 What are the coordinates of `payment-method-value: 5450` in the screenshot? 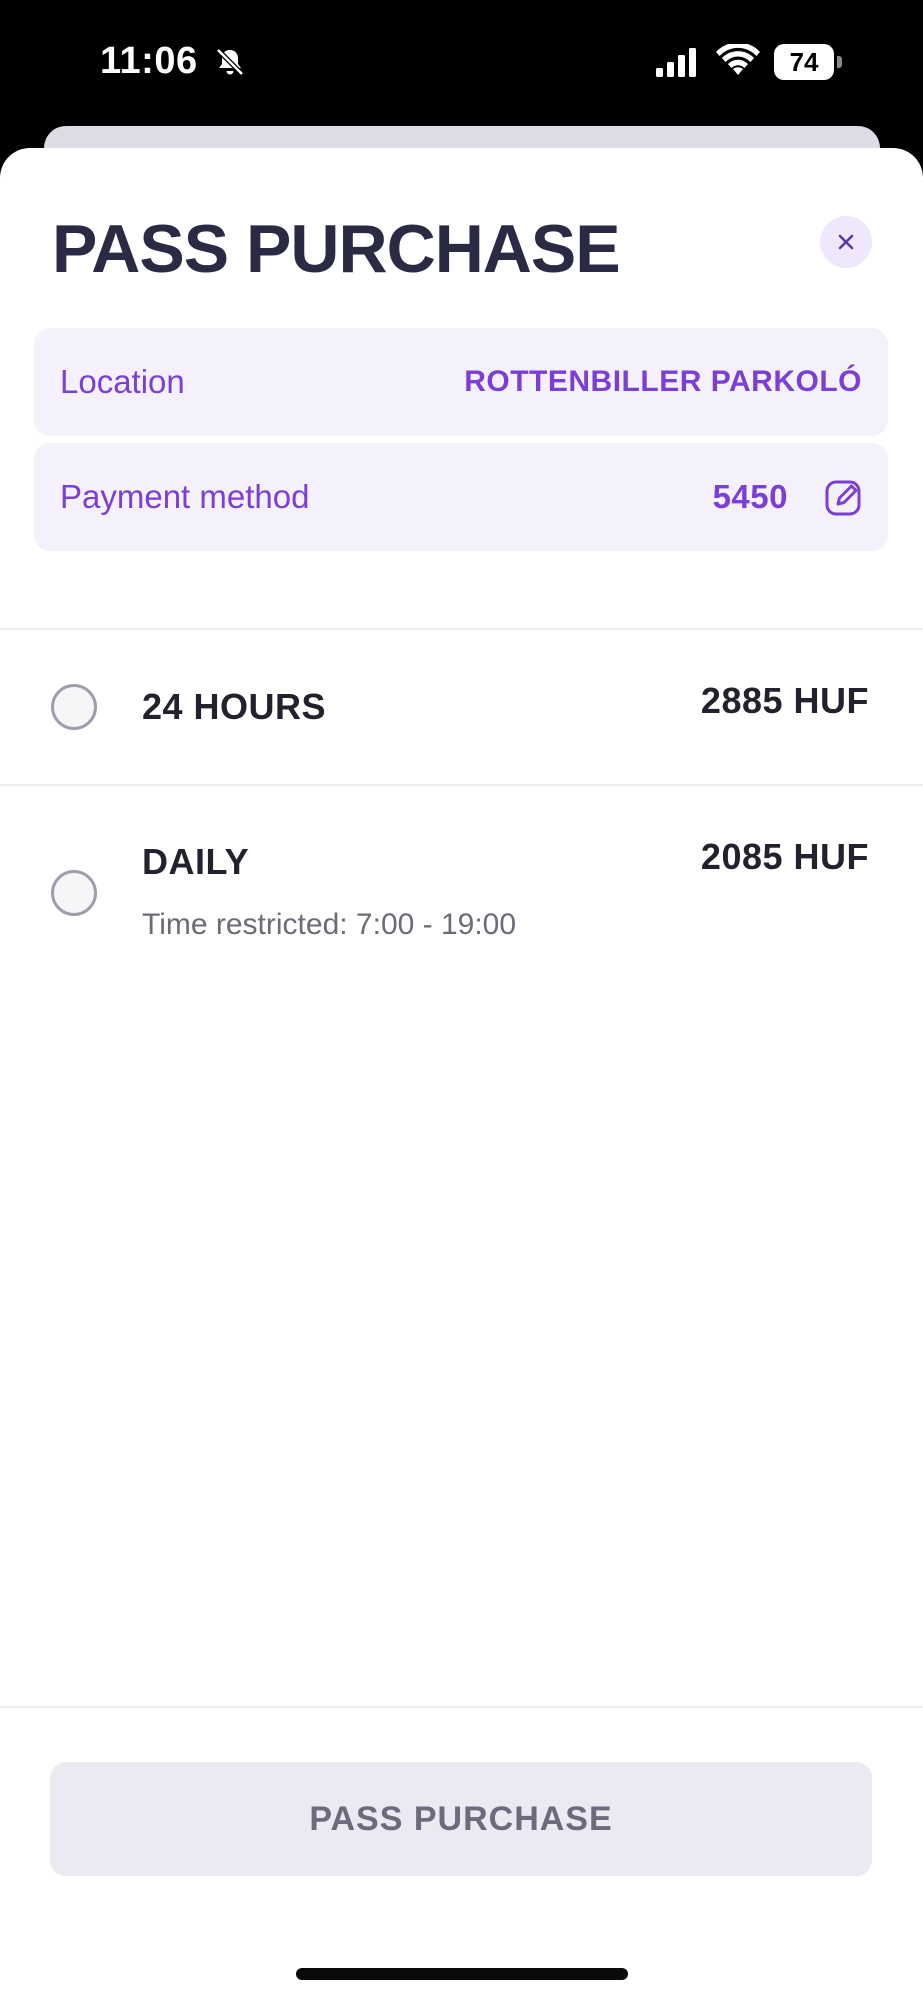 It's located at (750, 496).